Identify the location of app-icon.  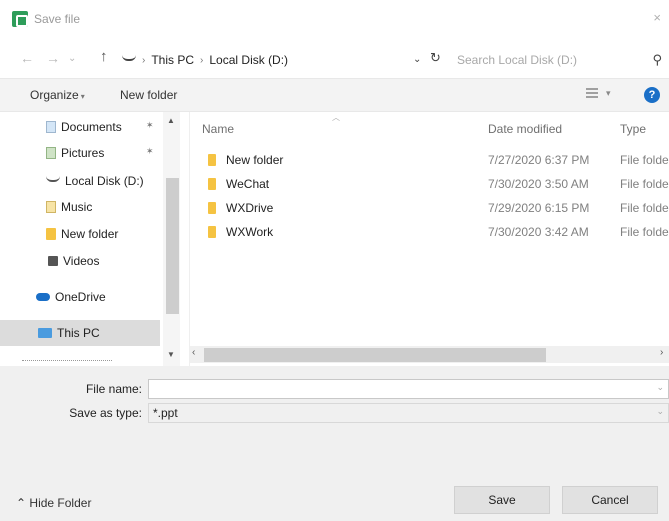
(20, 19).